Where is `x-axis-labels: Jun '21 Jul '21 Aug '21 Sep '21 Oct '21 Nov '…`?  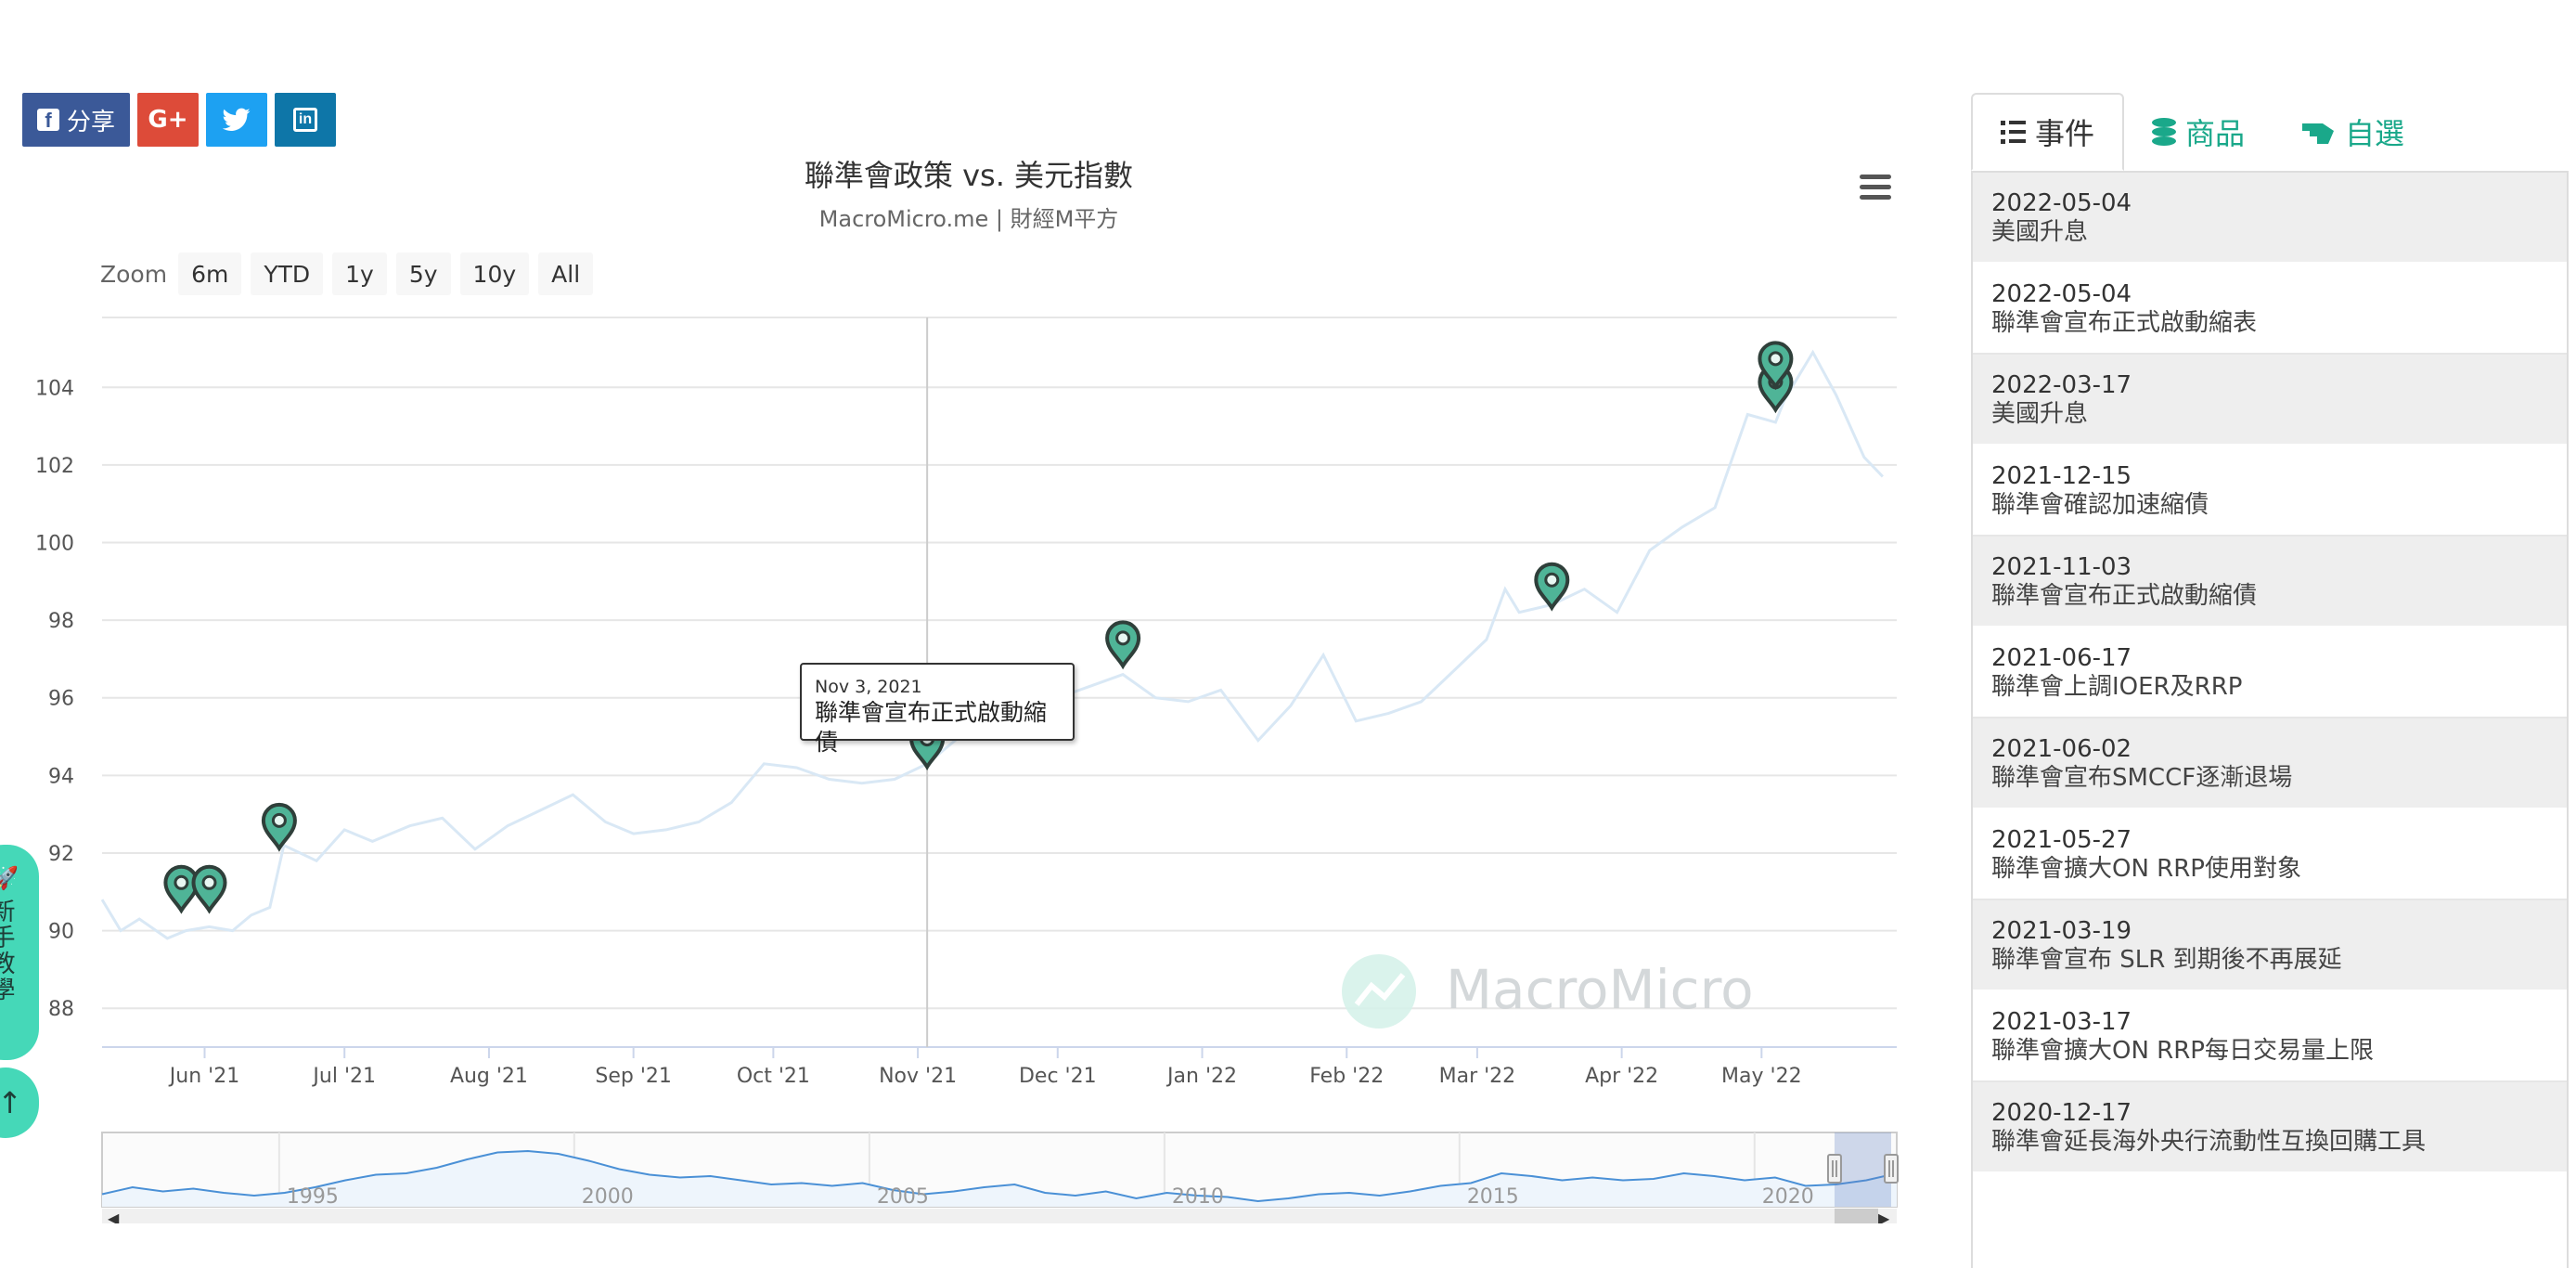
x-axis-labels: Jun '21 Jul '21 Aug '21 Sep '21 Oct '21 Nov '… is located at coordinates (985, 1067).